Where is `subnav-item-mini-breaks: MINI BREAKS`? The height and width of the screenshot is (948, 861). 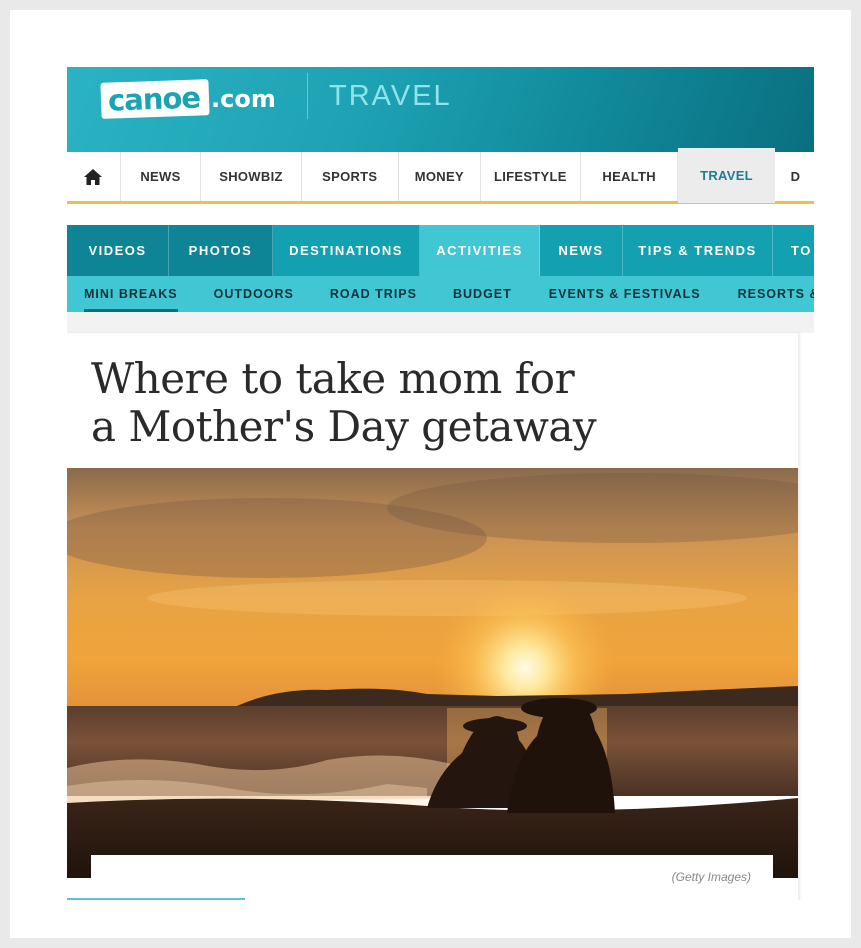 subnav-item-mini-breaks: MINI BREAKS is located at coordinates (131, 294).